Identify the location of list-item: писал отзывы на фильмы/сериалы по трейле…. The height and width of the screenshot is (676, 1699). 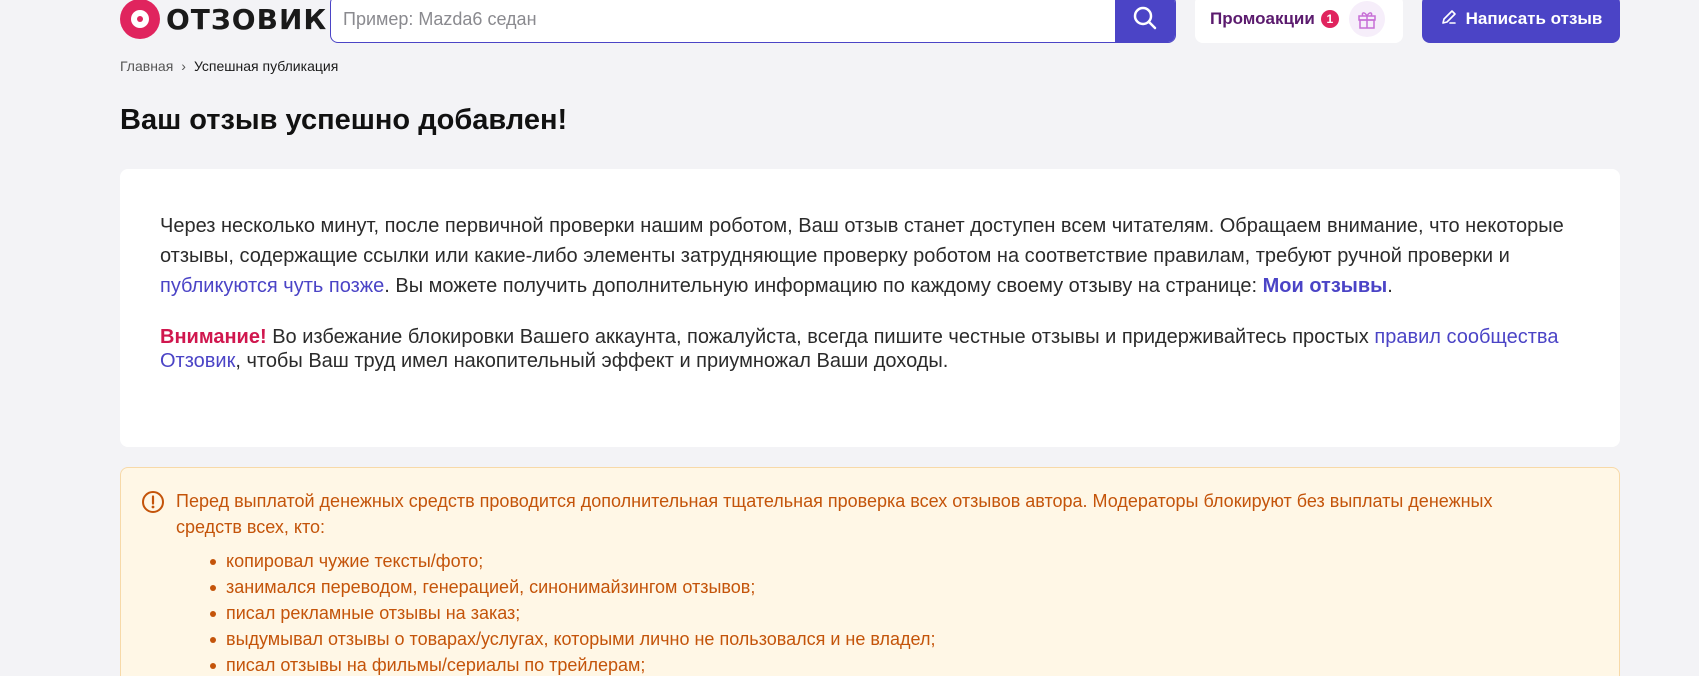
(884, 664).